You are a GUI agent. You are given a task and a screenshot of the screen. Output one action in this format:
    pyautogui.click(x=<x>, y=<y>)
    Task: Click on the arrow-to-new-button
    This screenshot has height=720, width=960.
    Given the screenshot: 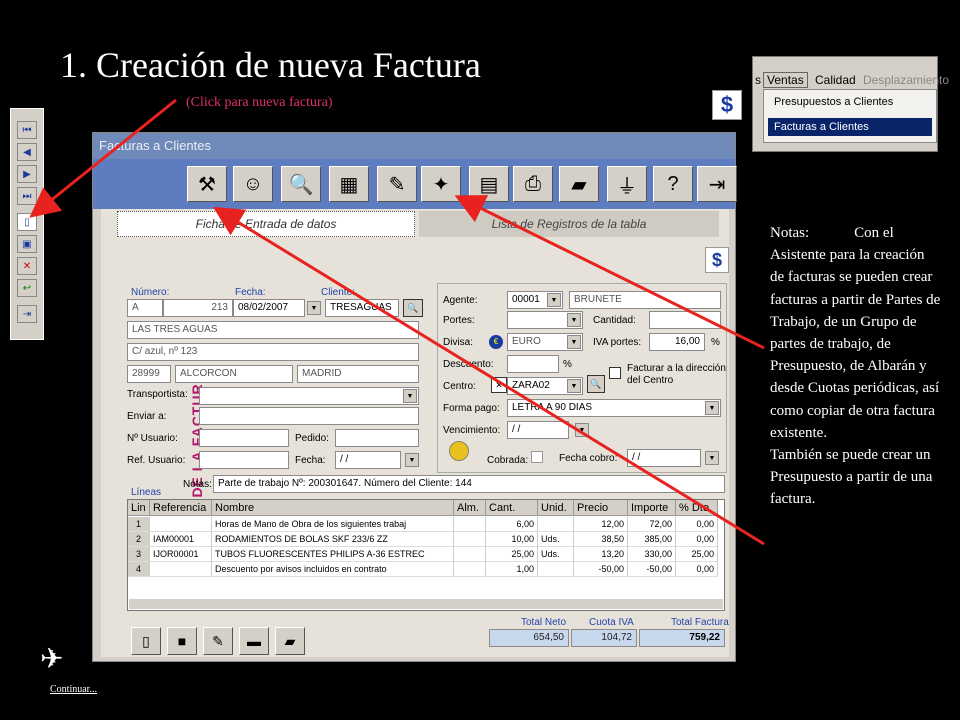 What is the action you would take?
    pyautogui.click(x=103, y=158)
    